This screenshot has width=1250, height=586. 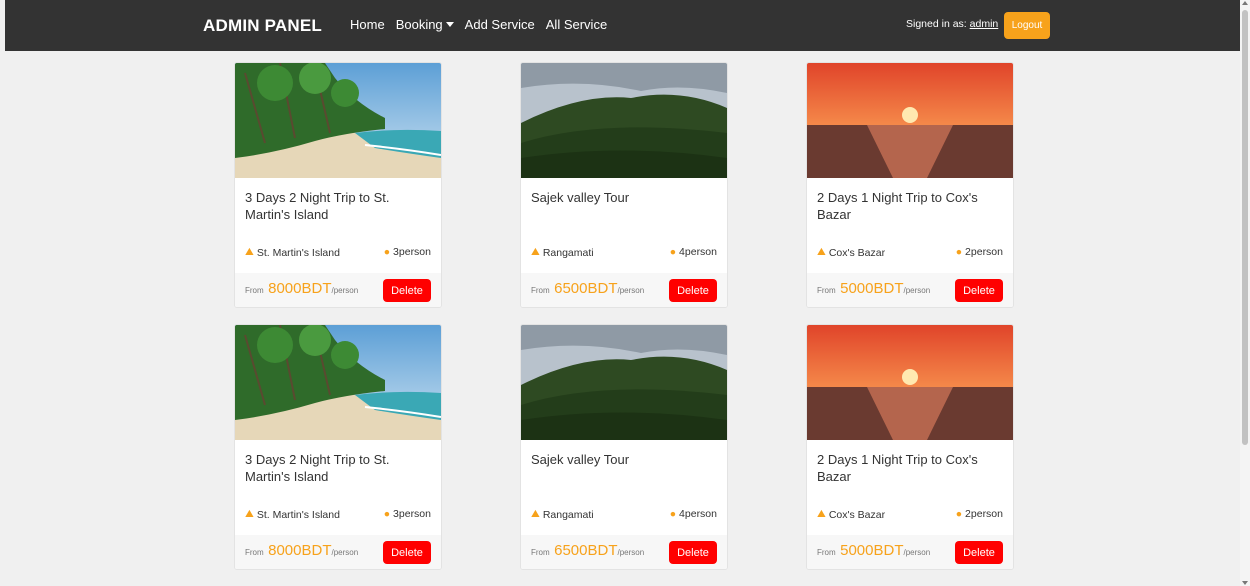 I want to click on nav-booking: Booking, so click(x=425, y=24).